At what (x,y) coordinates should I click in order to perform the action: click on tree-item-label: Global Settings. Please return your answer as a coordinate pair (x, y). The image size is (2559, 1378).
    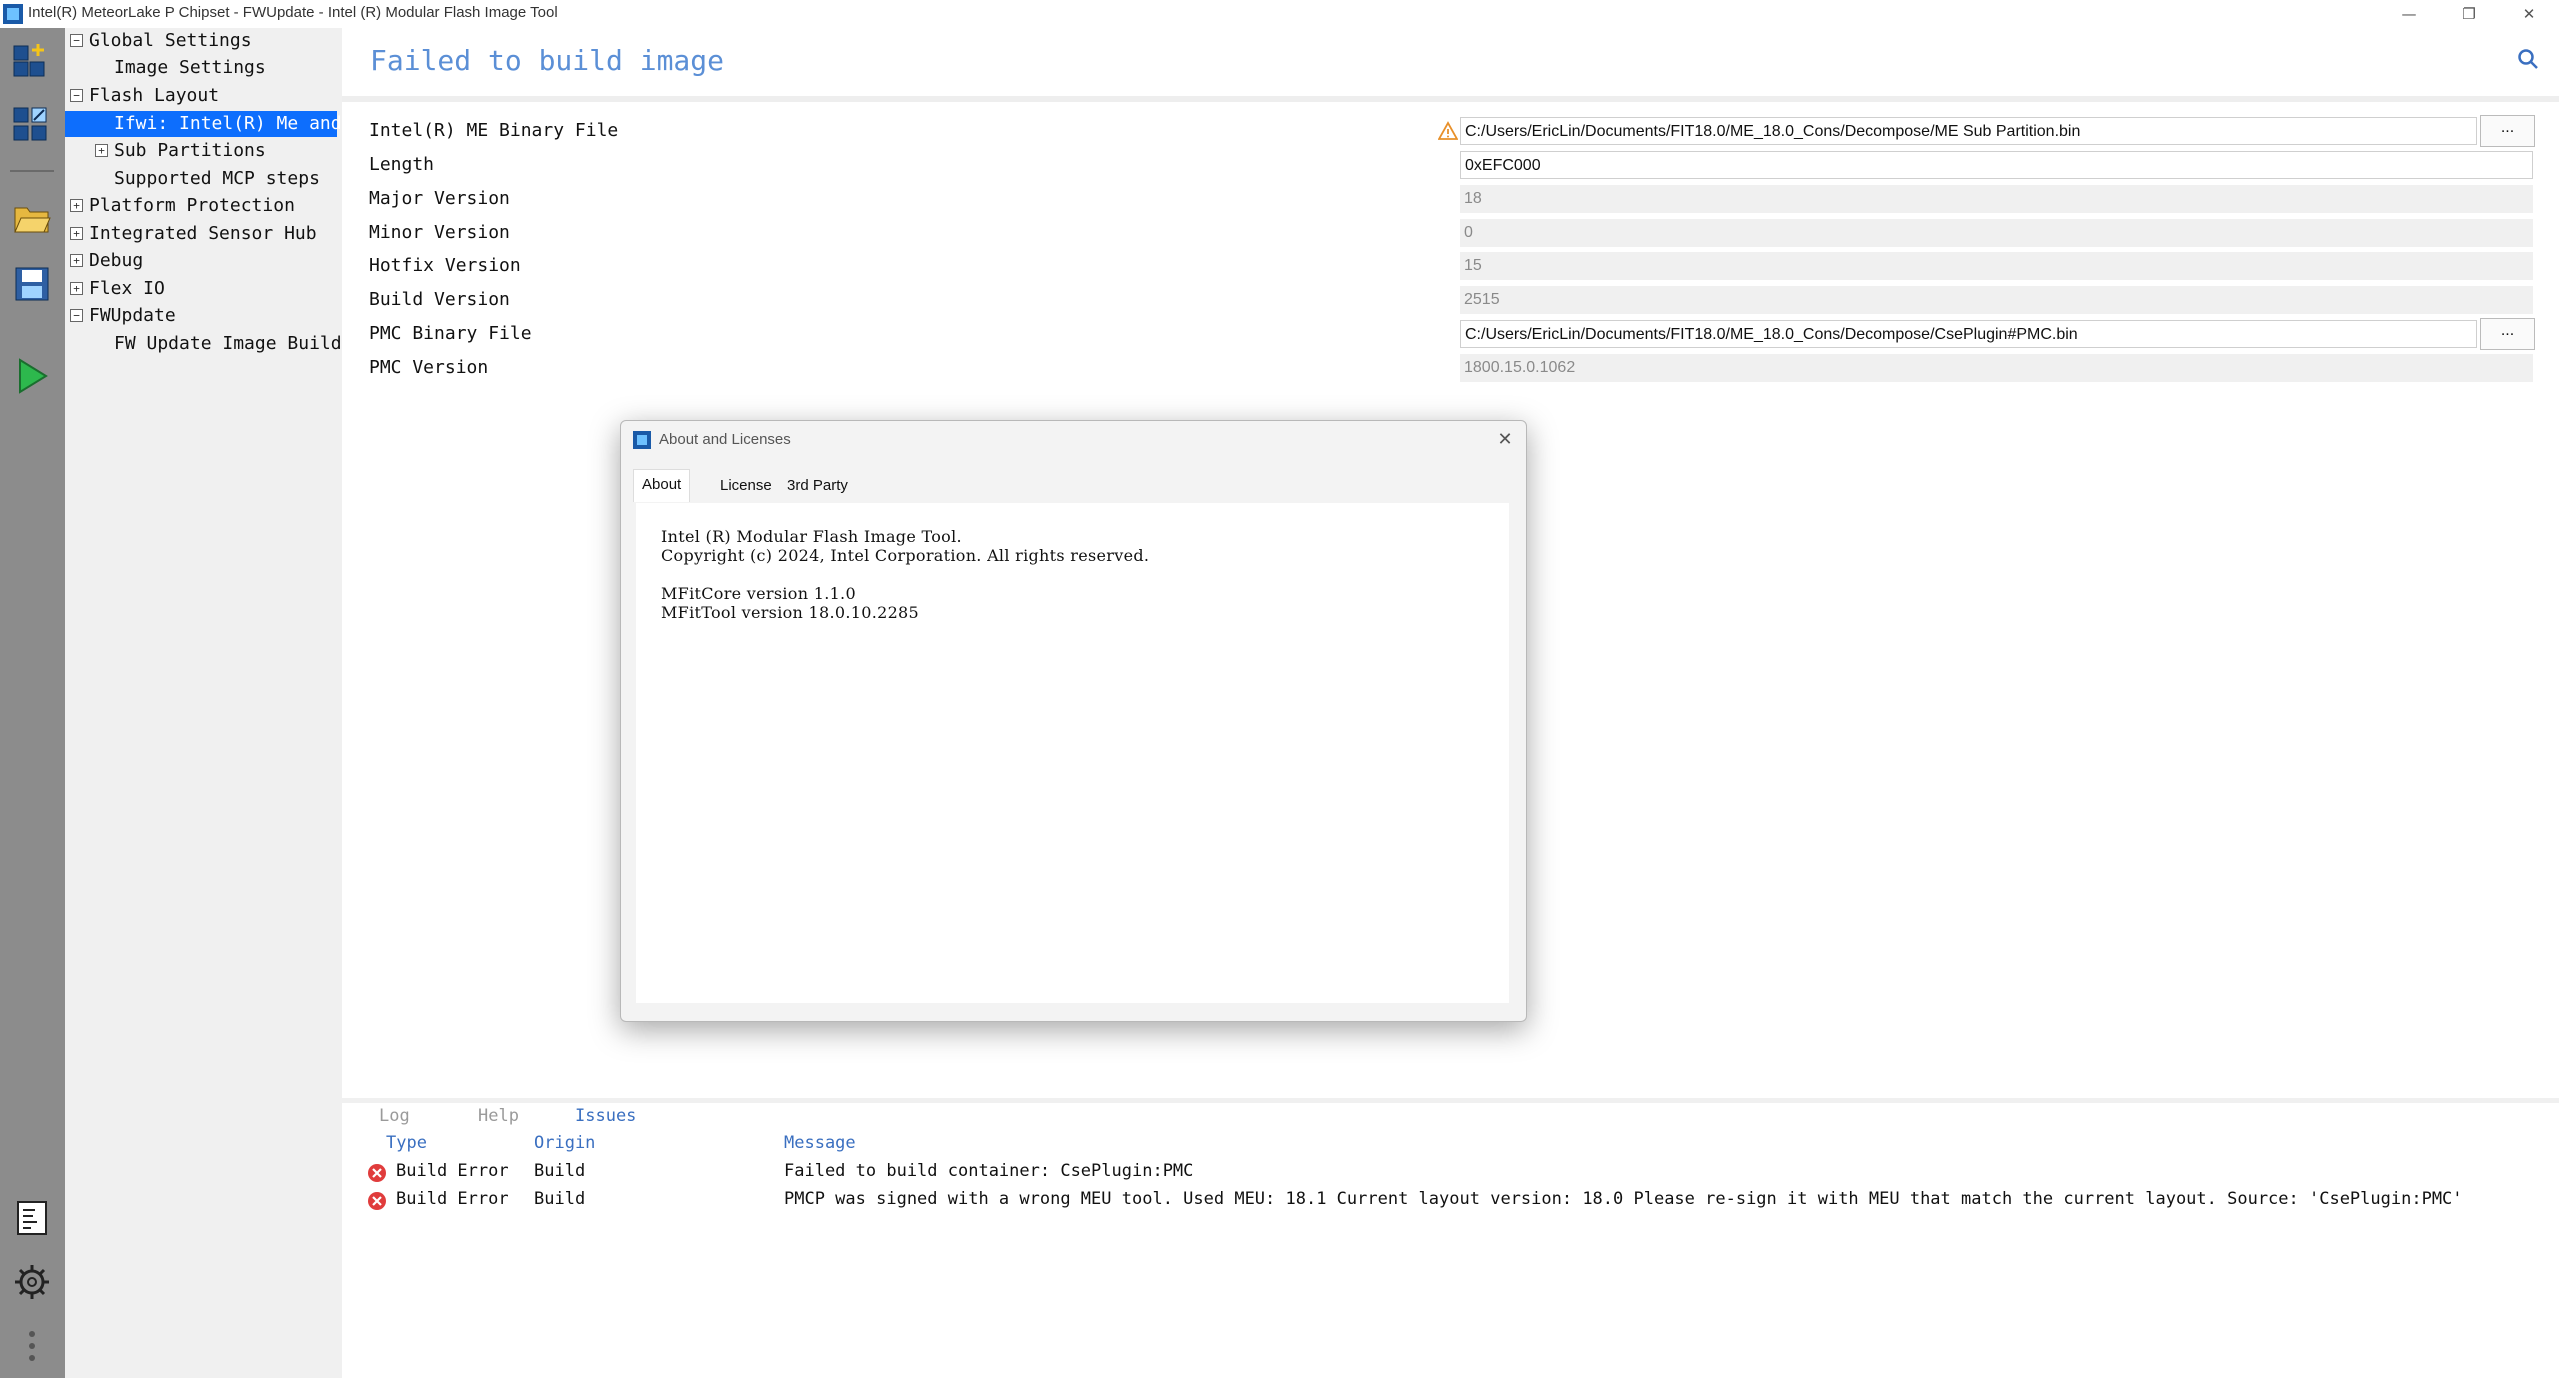
    Looking at the image, I should click on (170, 40).